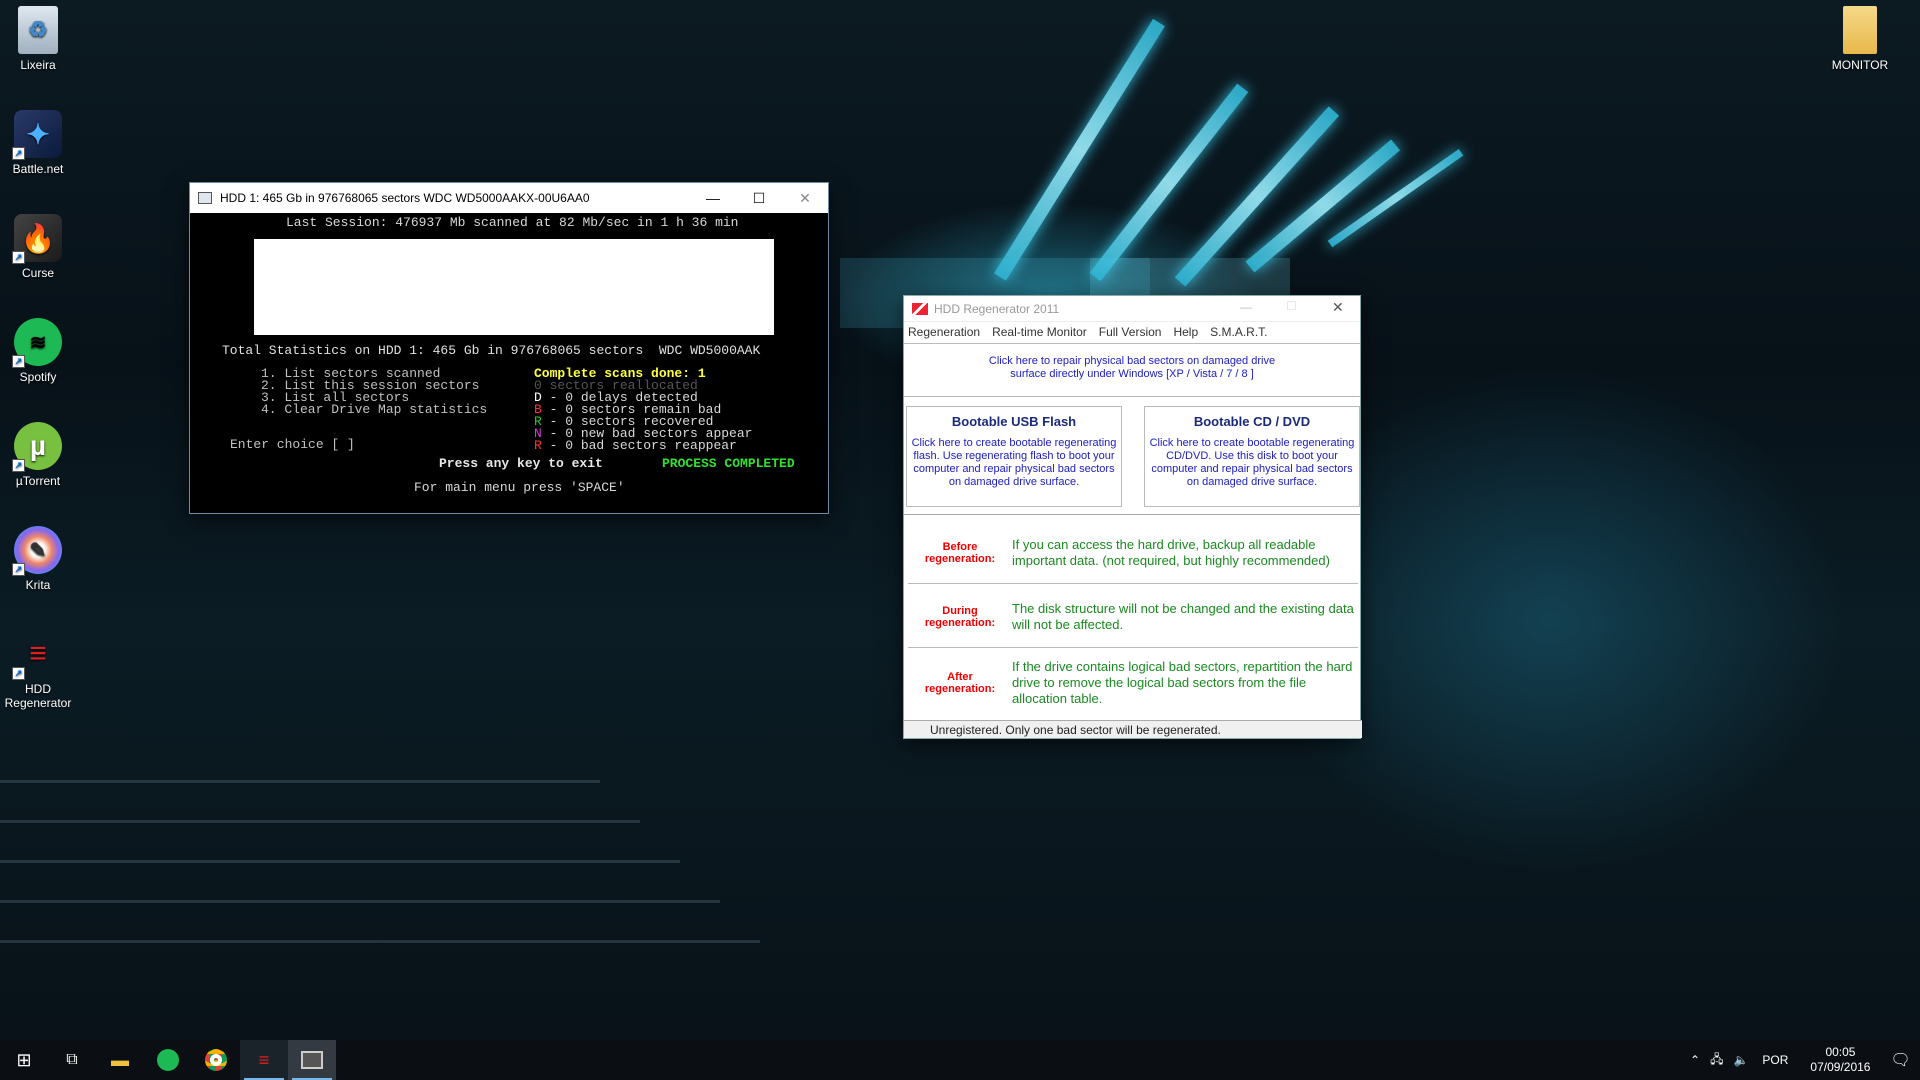  Describe the element at coordinates (37, 343) in the screenshot. I see `spotify-icon: ≋ ↗` at that location.